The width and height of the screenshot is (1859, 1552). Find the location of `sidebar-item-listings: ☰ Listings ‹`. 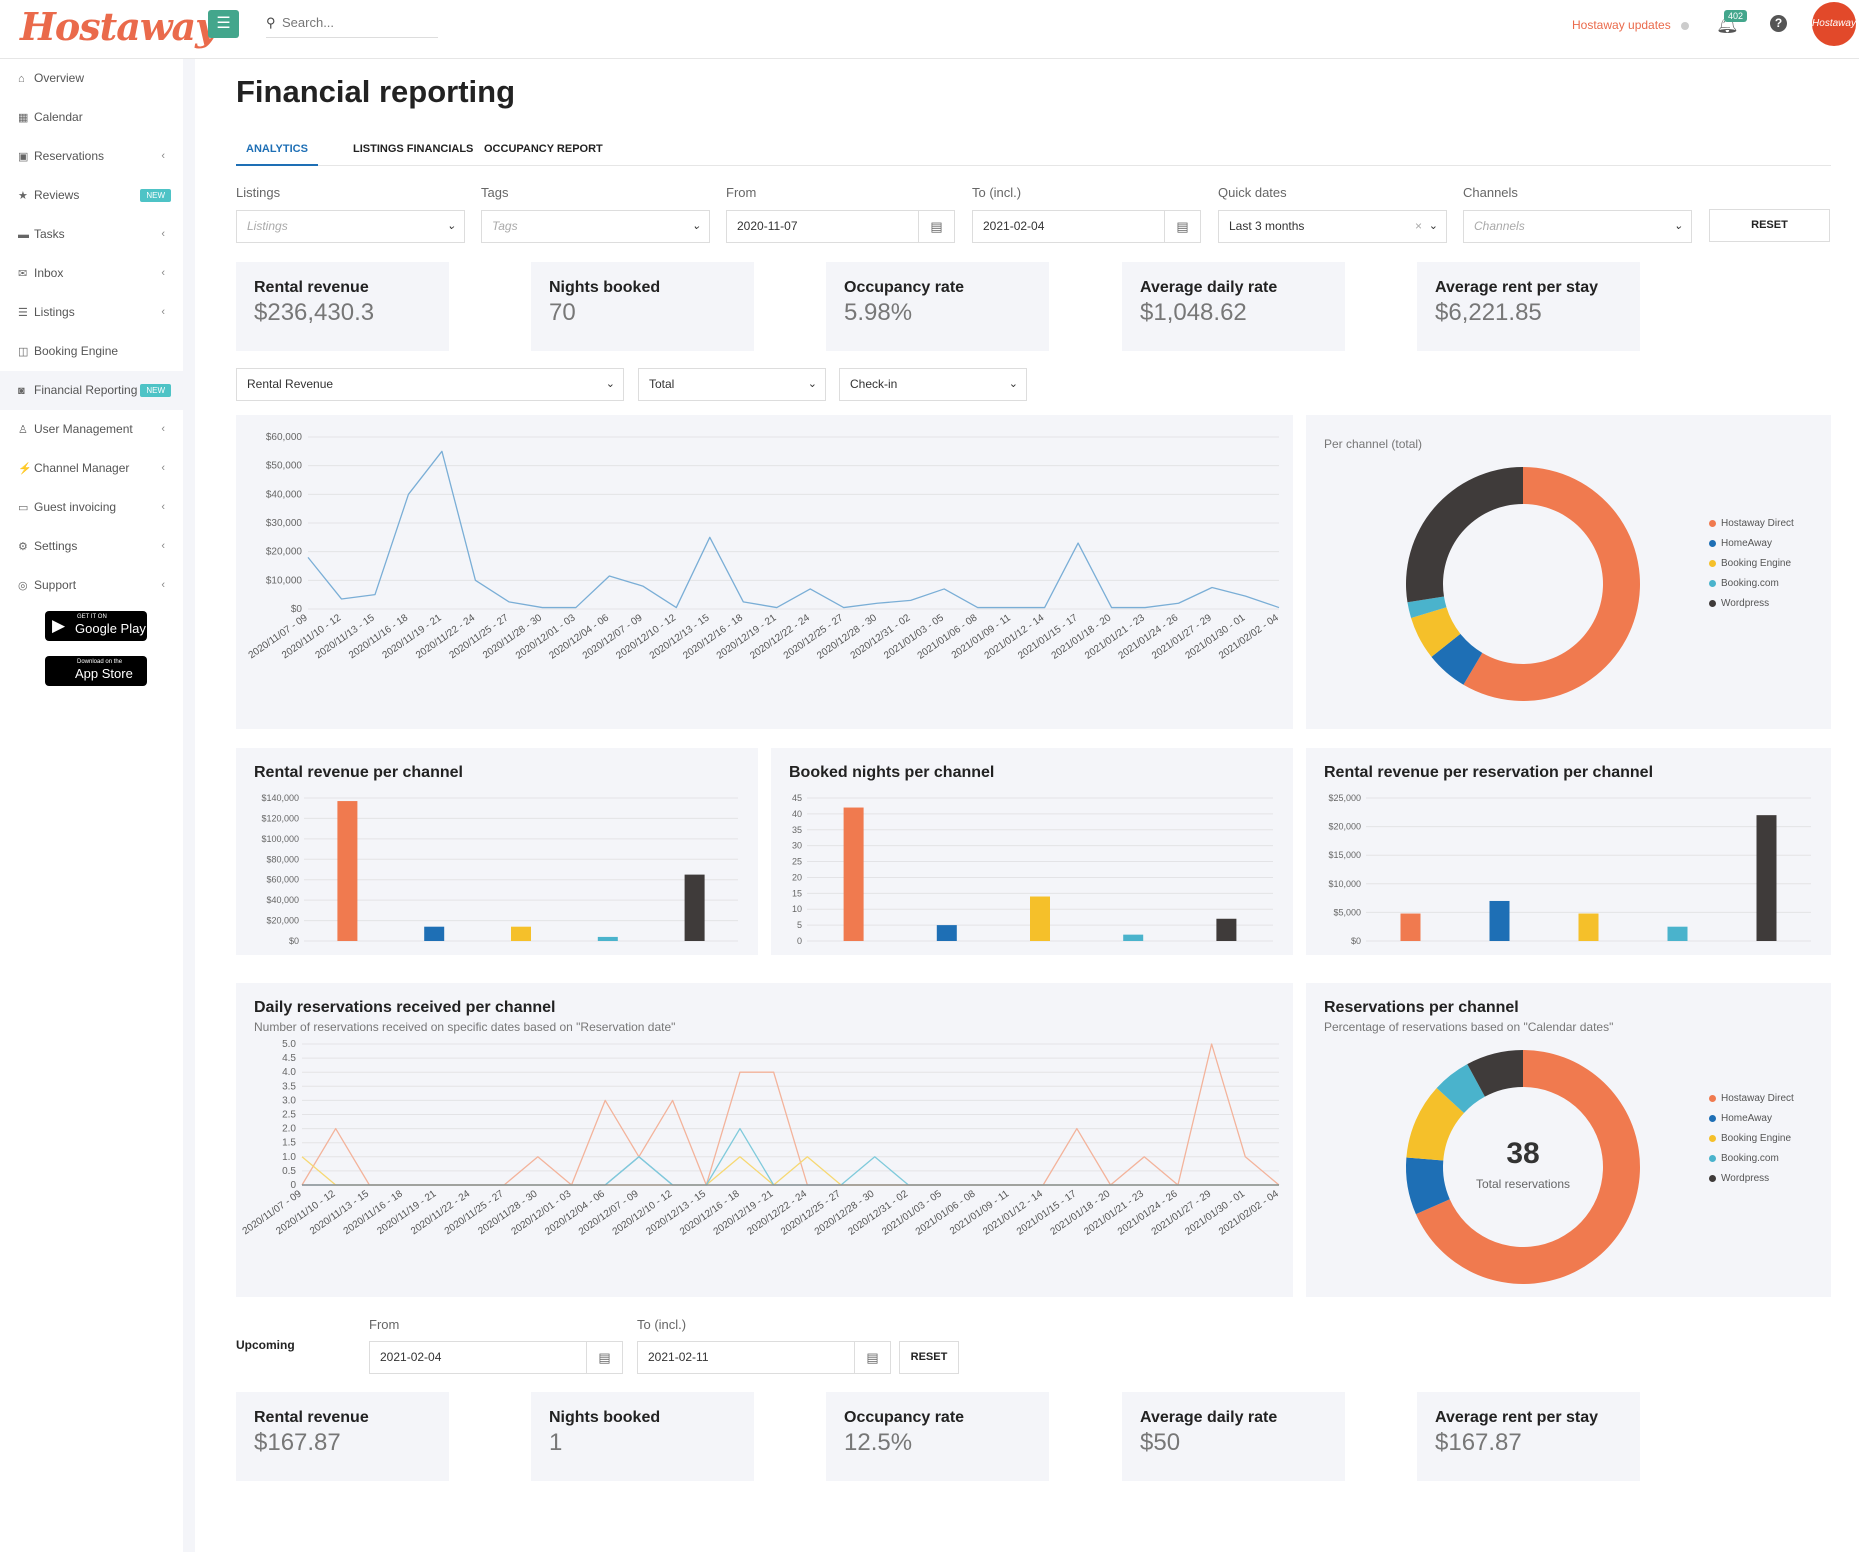

sidebar-item-listings: ☰ Listings ‹ is located at coordinates (91, 312).